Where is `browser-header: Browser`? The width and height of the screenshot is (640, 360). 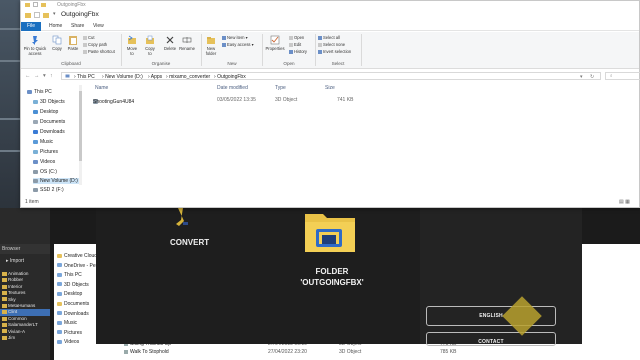
browser-header: Browser is located at coordinates (25, 249).